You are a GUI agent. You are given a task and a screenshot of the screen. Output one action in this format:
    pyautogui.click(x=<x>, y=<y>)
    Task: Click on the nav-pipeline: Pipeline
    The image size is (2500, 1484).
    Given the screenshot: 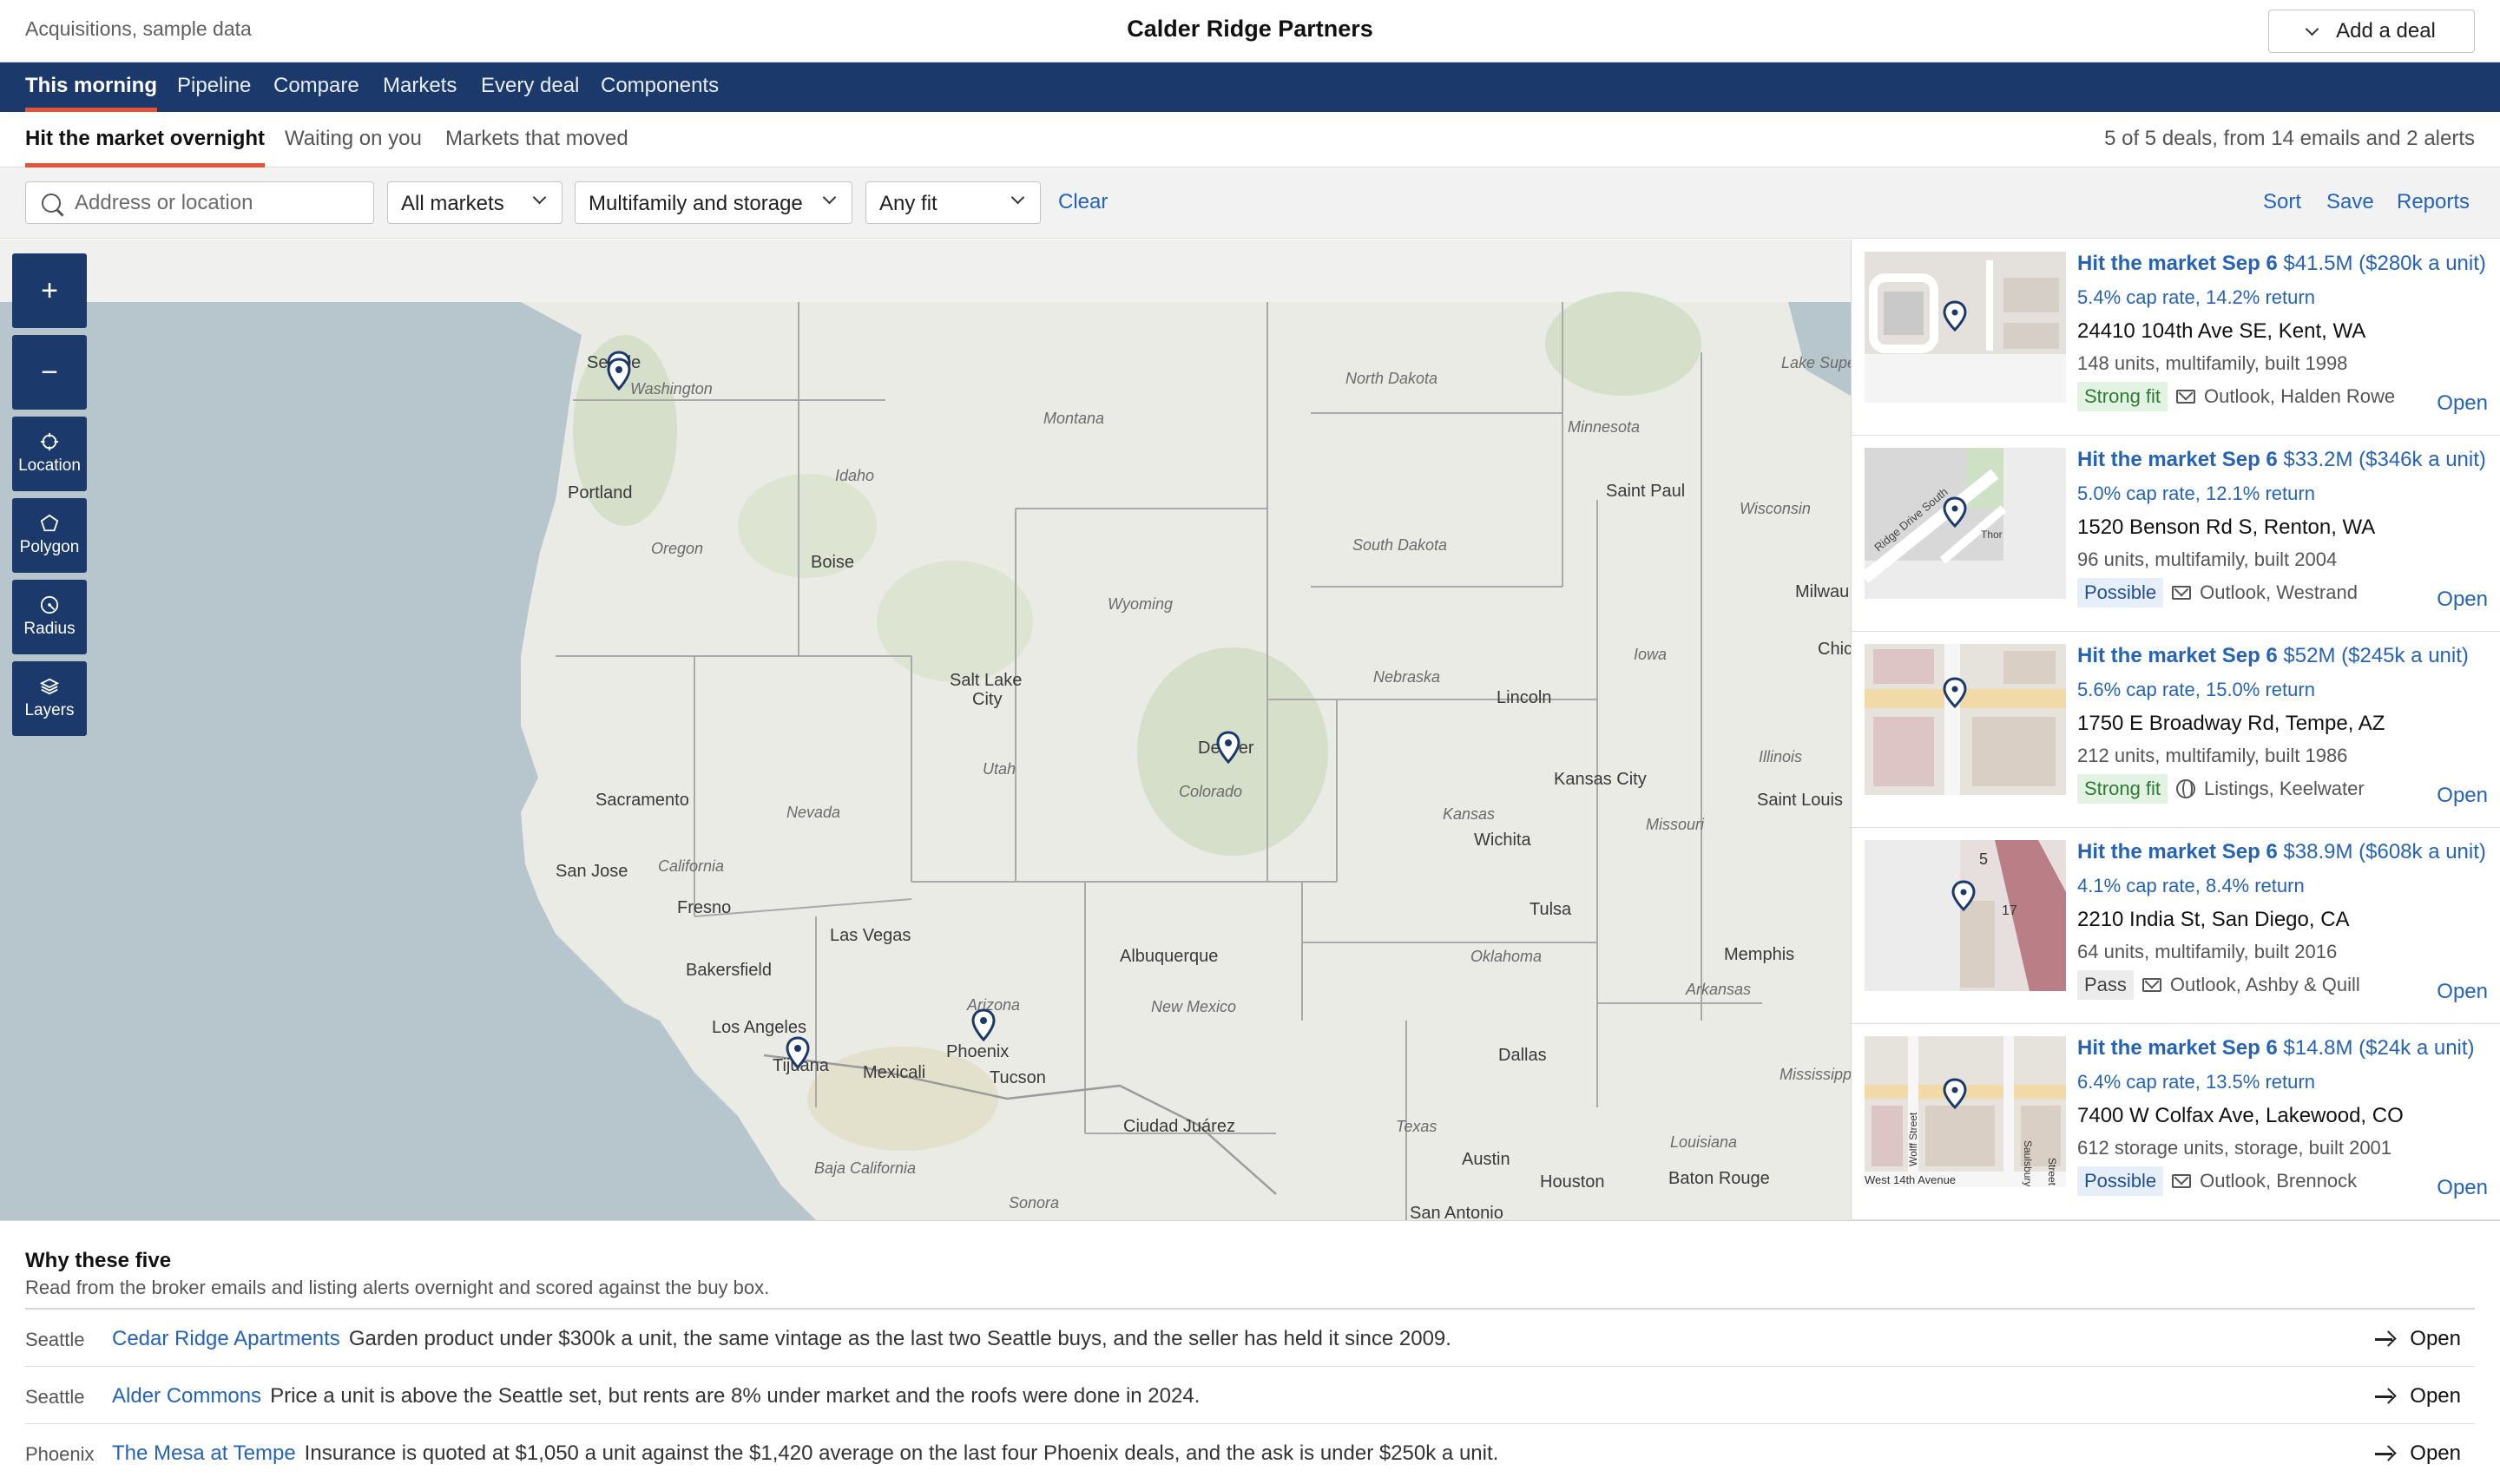 What is the action you would take?
    pyautogui.click(x=214, y=93)
    